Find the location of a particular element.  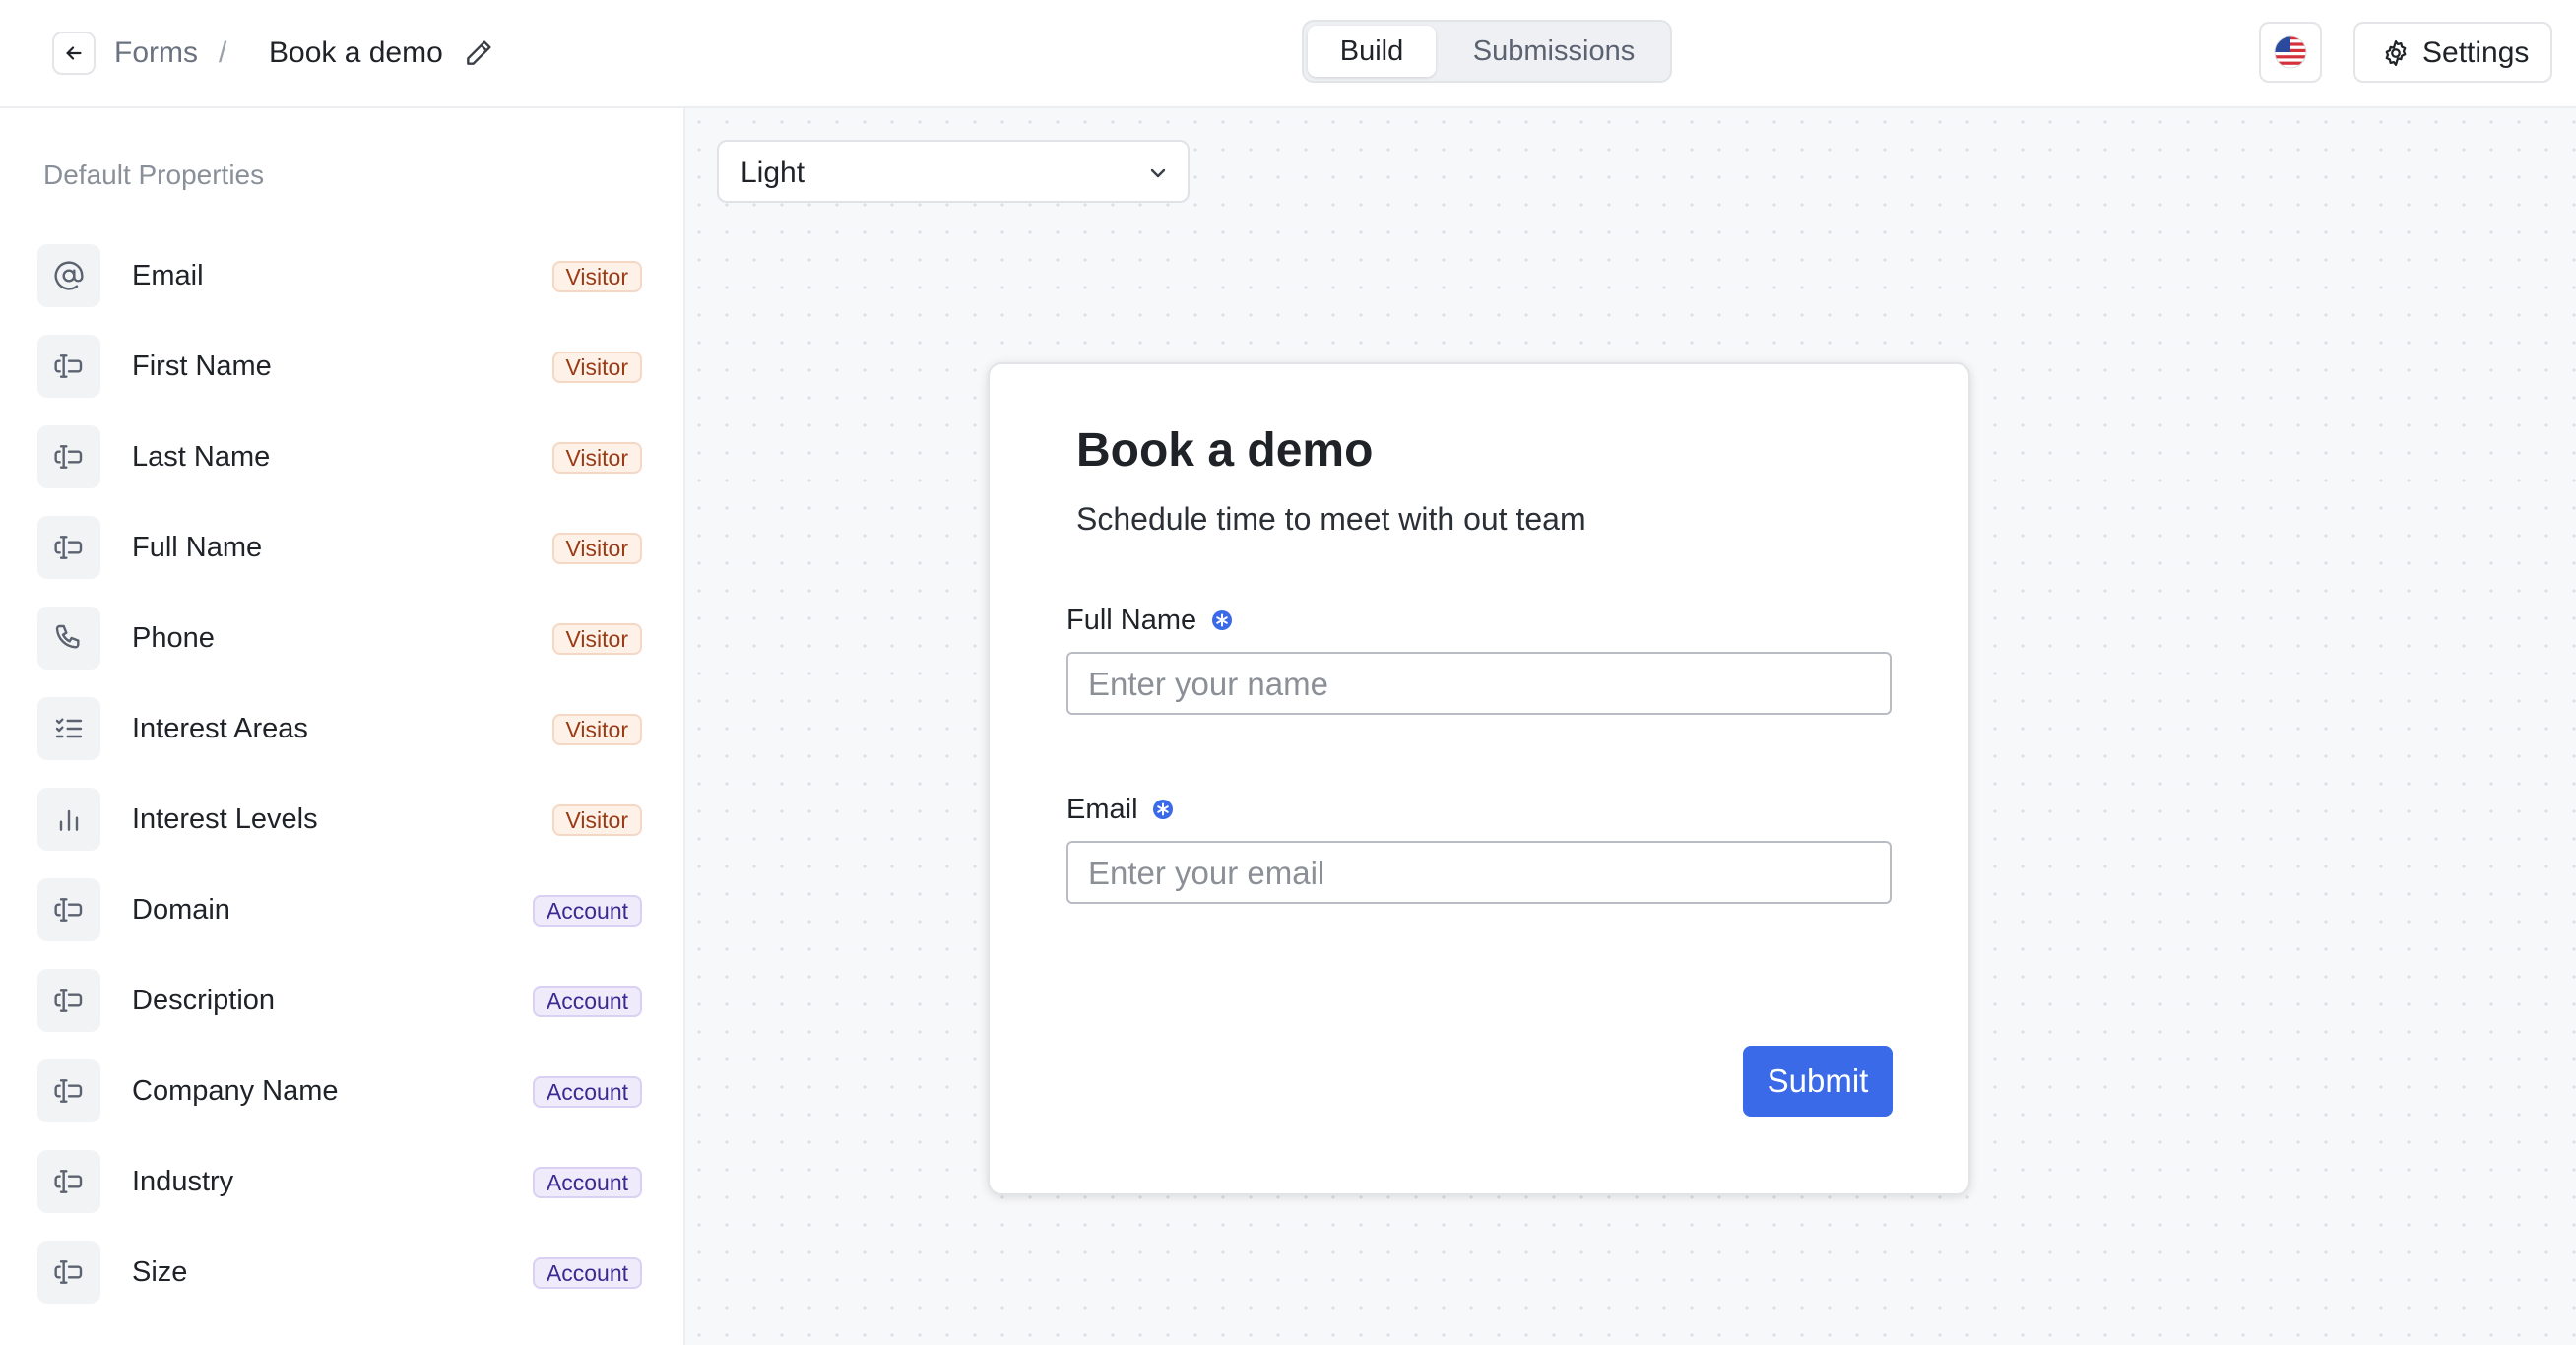

full-name-label: Full Name is located at coordinates (1131, 620).